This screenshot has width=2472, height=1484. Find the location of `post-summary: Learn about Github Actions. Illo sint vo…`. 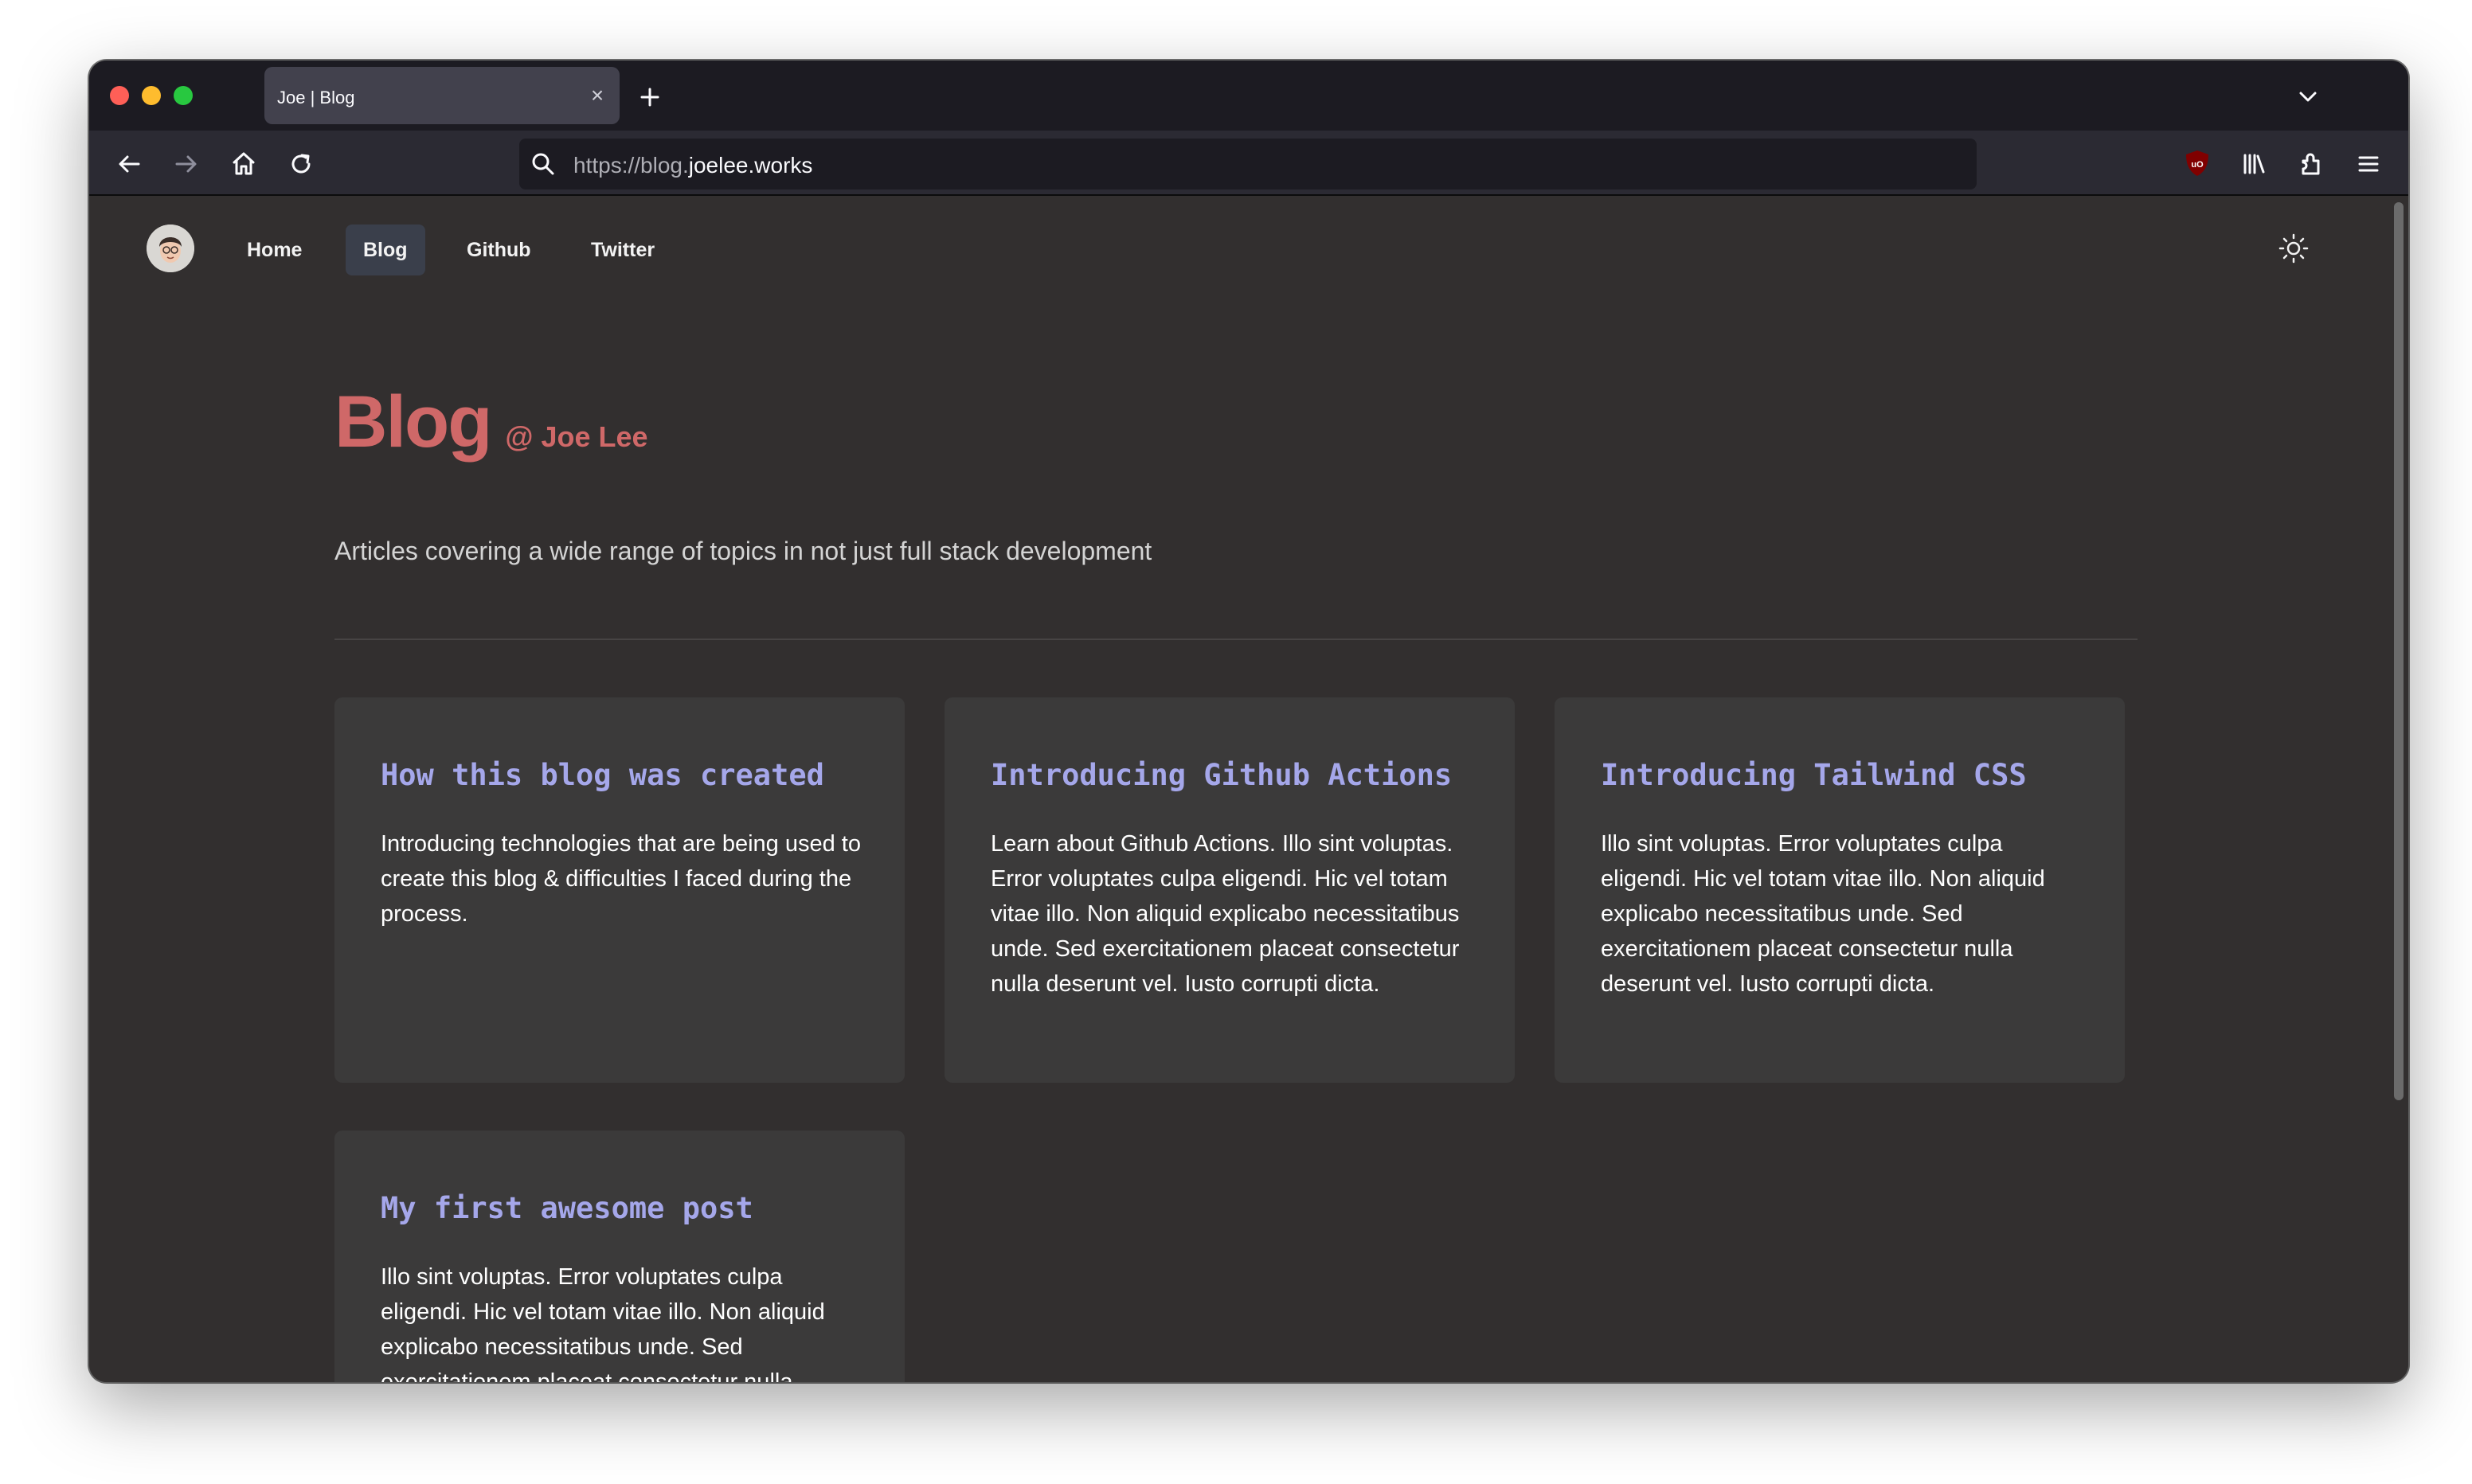

post-summary: Learn about Github Actions. Illo sint vo… is located at coordinates (1225, 914).